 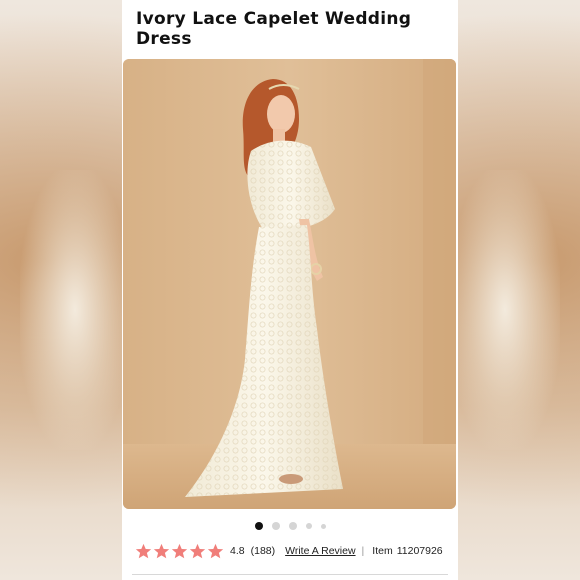 What do you see at coordinates (320, 551) in the screenshot?
I see `write-review-link: Write A Review` at bounding box center [320, 551].